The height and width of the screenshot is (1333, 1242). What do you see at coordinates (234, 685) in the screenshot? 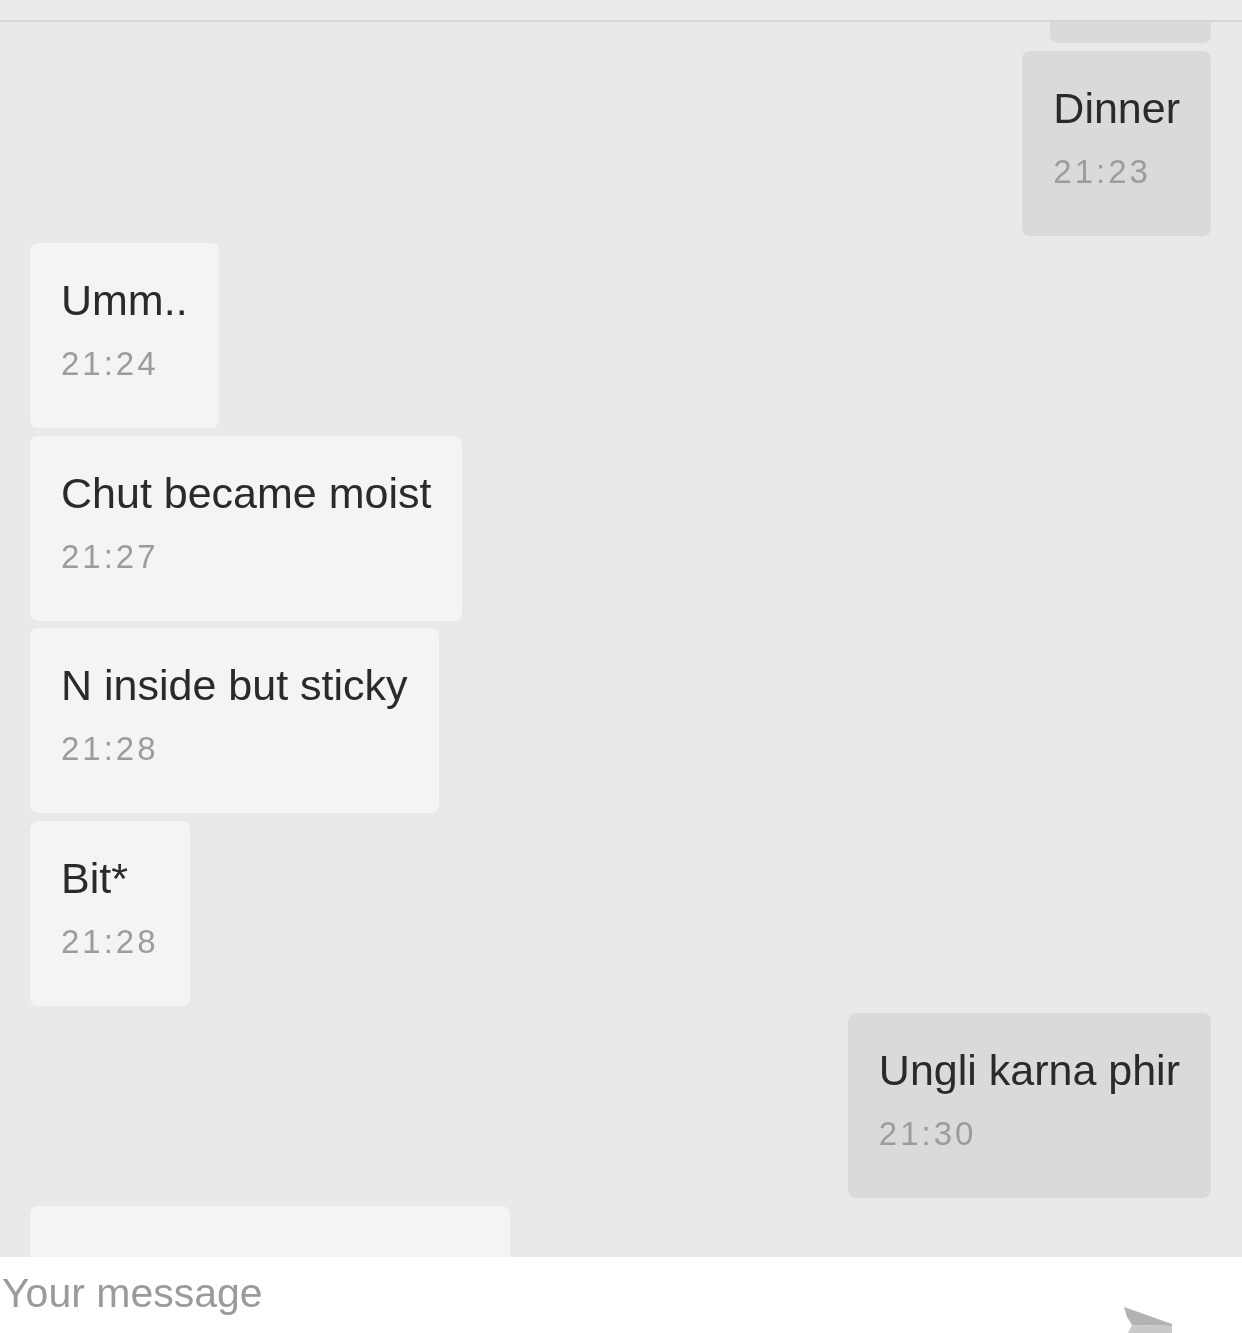
I see `message-text: N inside but sticky` at bounding box center [234, 685].